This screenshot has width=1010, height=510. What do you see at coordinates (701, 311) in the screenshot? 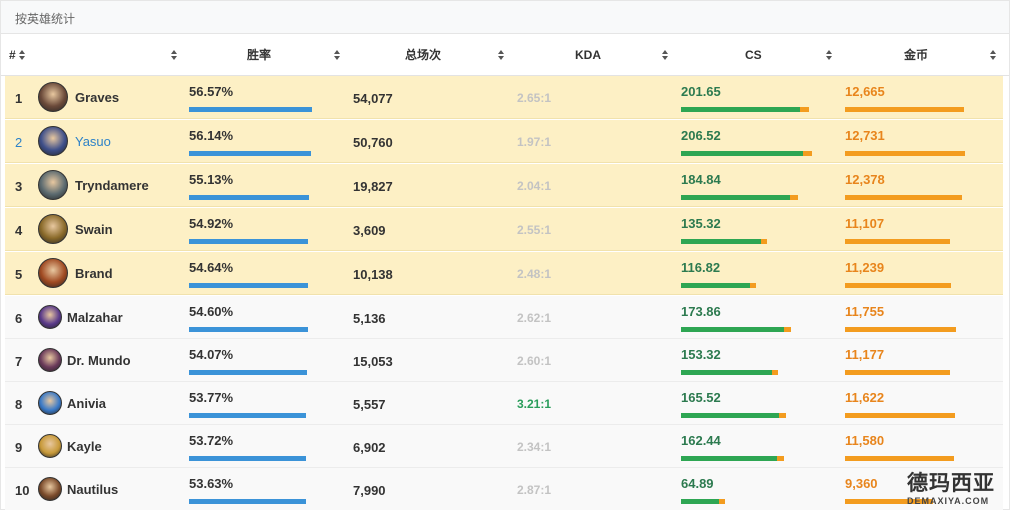
I see `cs-value: 173.86` at bounding box center [701, 311].